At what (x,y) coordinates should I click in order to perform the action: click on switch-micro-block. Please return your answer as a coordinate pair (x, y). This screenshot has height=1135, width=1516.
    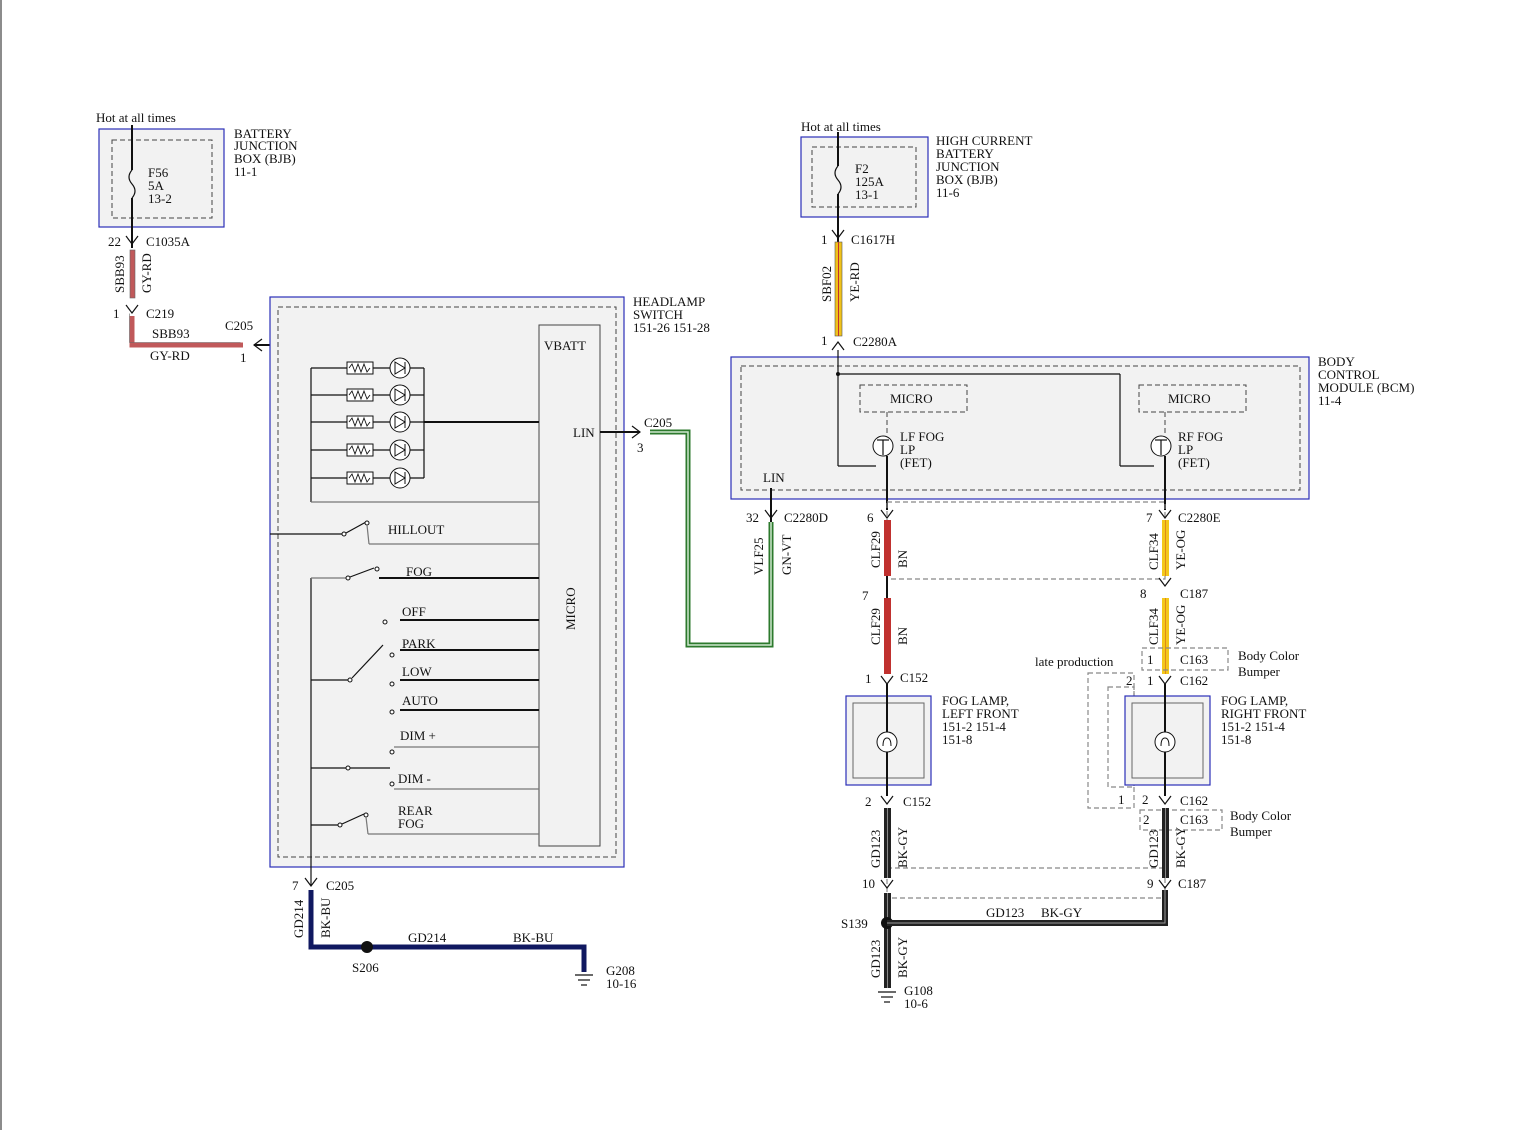
    Looking at the image, I should click on (569, 585).